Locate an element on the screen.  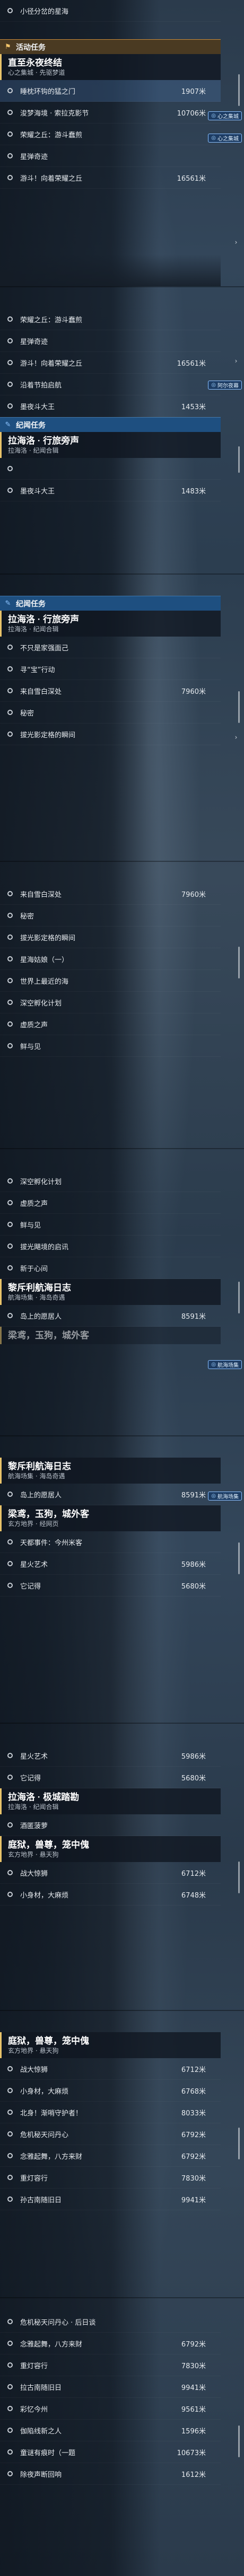
distance-text: 5680米 is located at coordinates (194, 1778).